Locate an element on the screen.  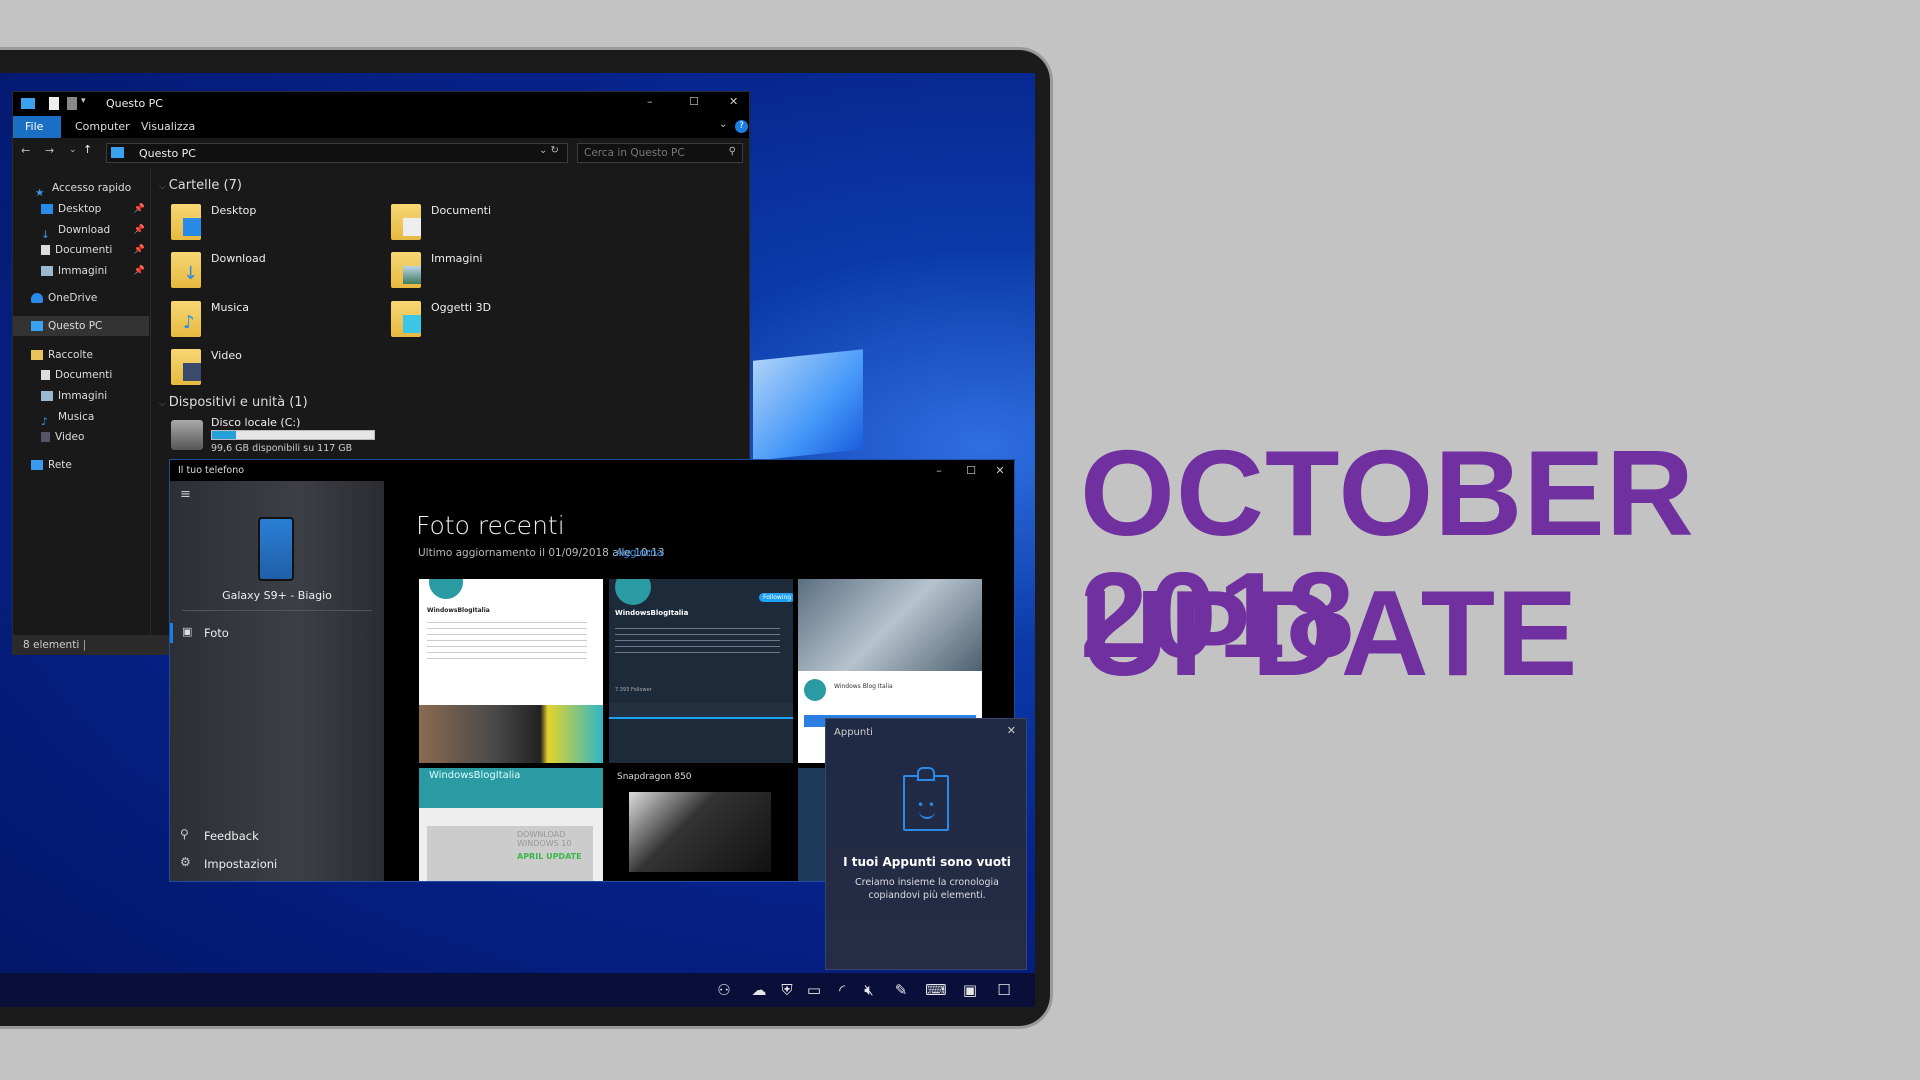
section-cartelle: ⌵ Cartelle (7) is located at coordinates (200, 185).